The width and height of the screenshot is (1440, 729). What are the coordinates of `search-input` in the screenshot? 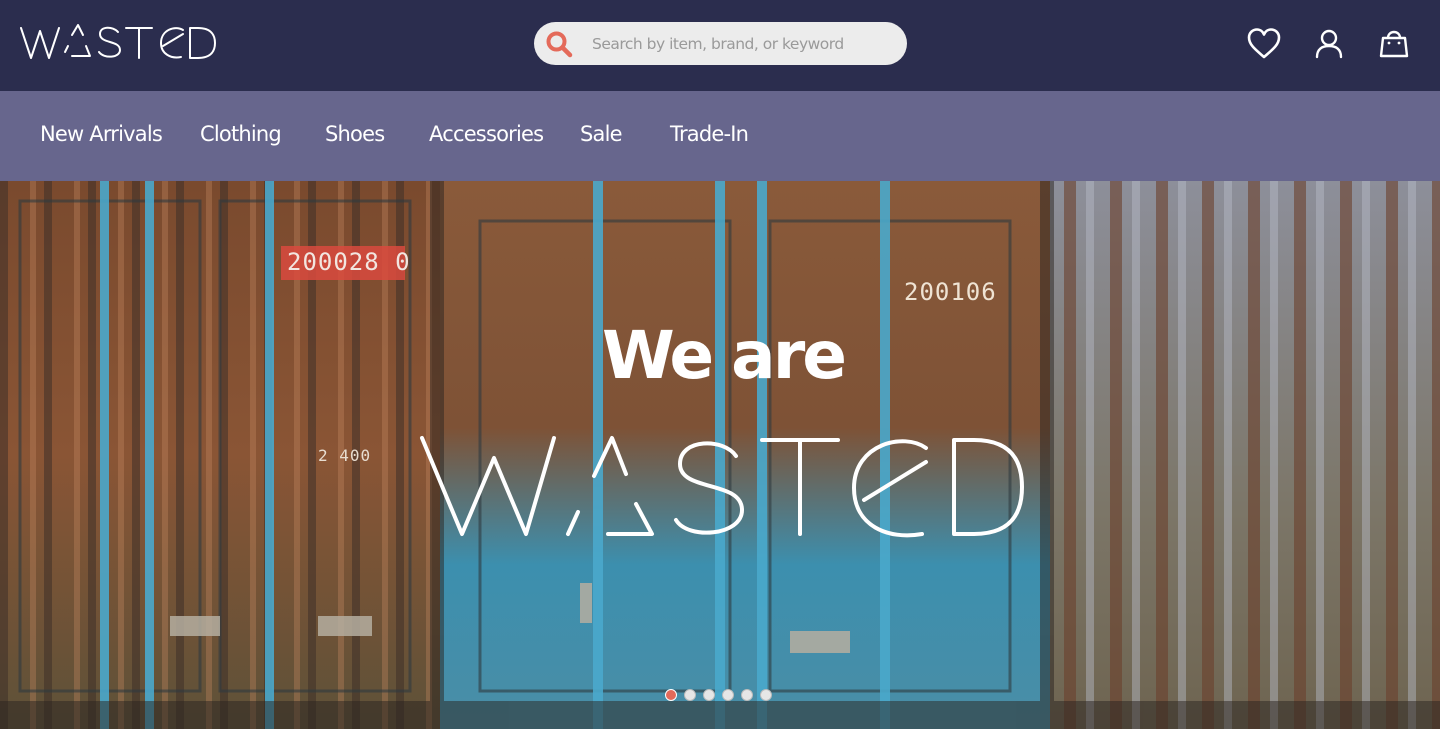 It's located at (742, 43).